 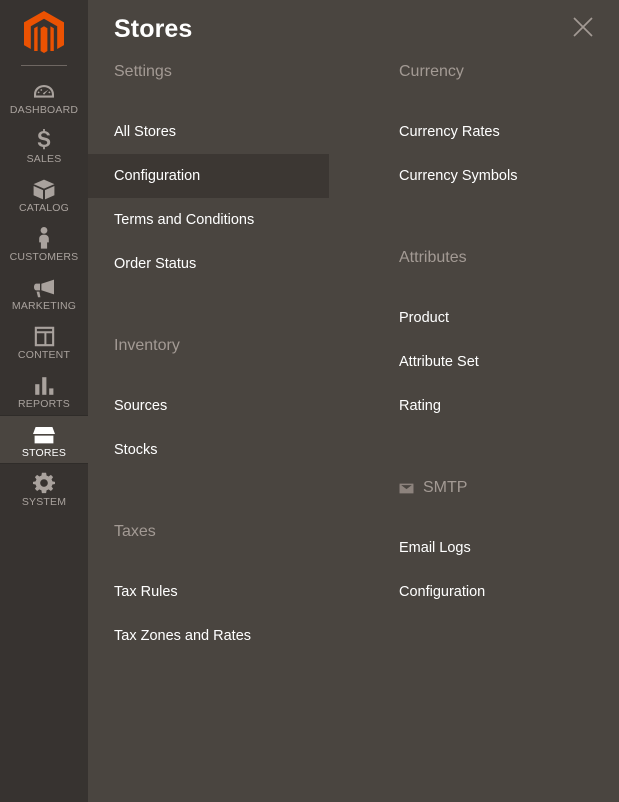 I want to click on panel-header: Stores, so click(x=353, y=29).